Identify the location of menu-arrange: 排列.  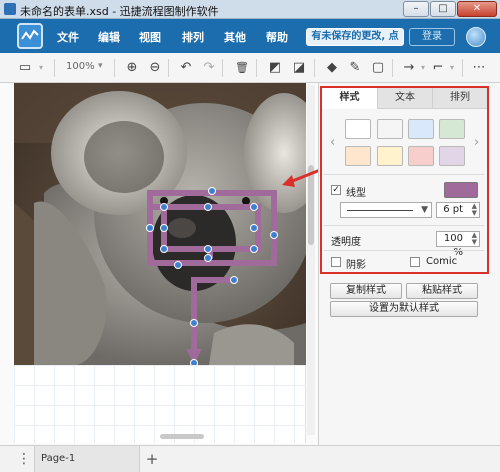
(193, 37).